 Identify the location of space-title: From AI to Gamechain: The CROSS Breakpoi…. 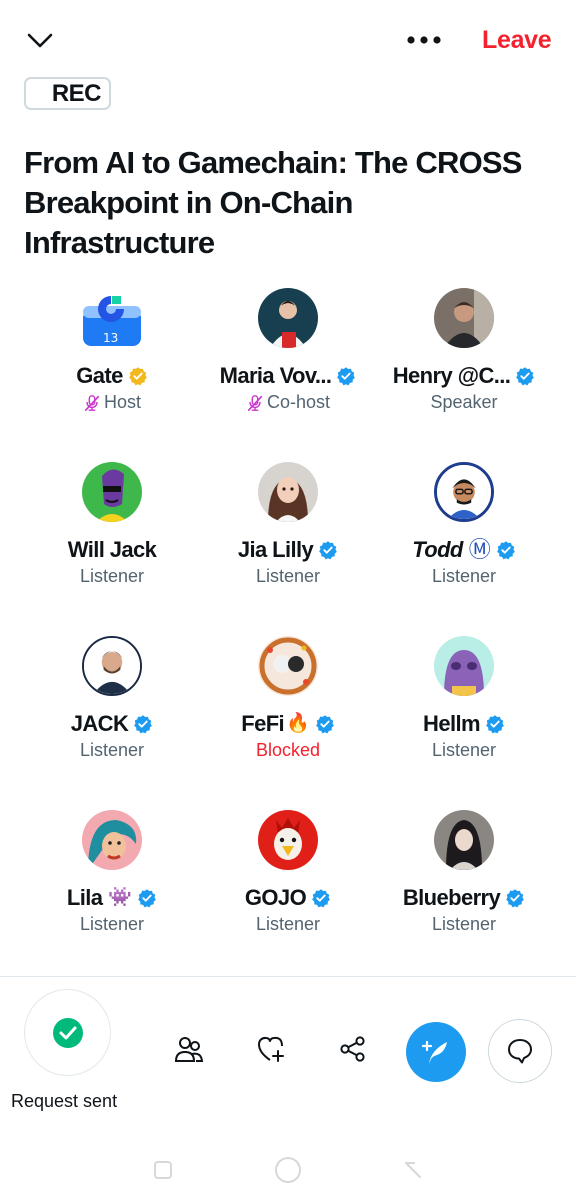
(273, 202).